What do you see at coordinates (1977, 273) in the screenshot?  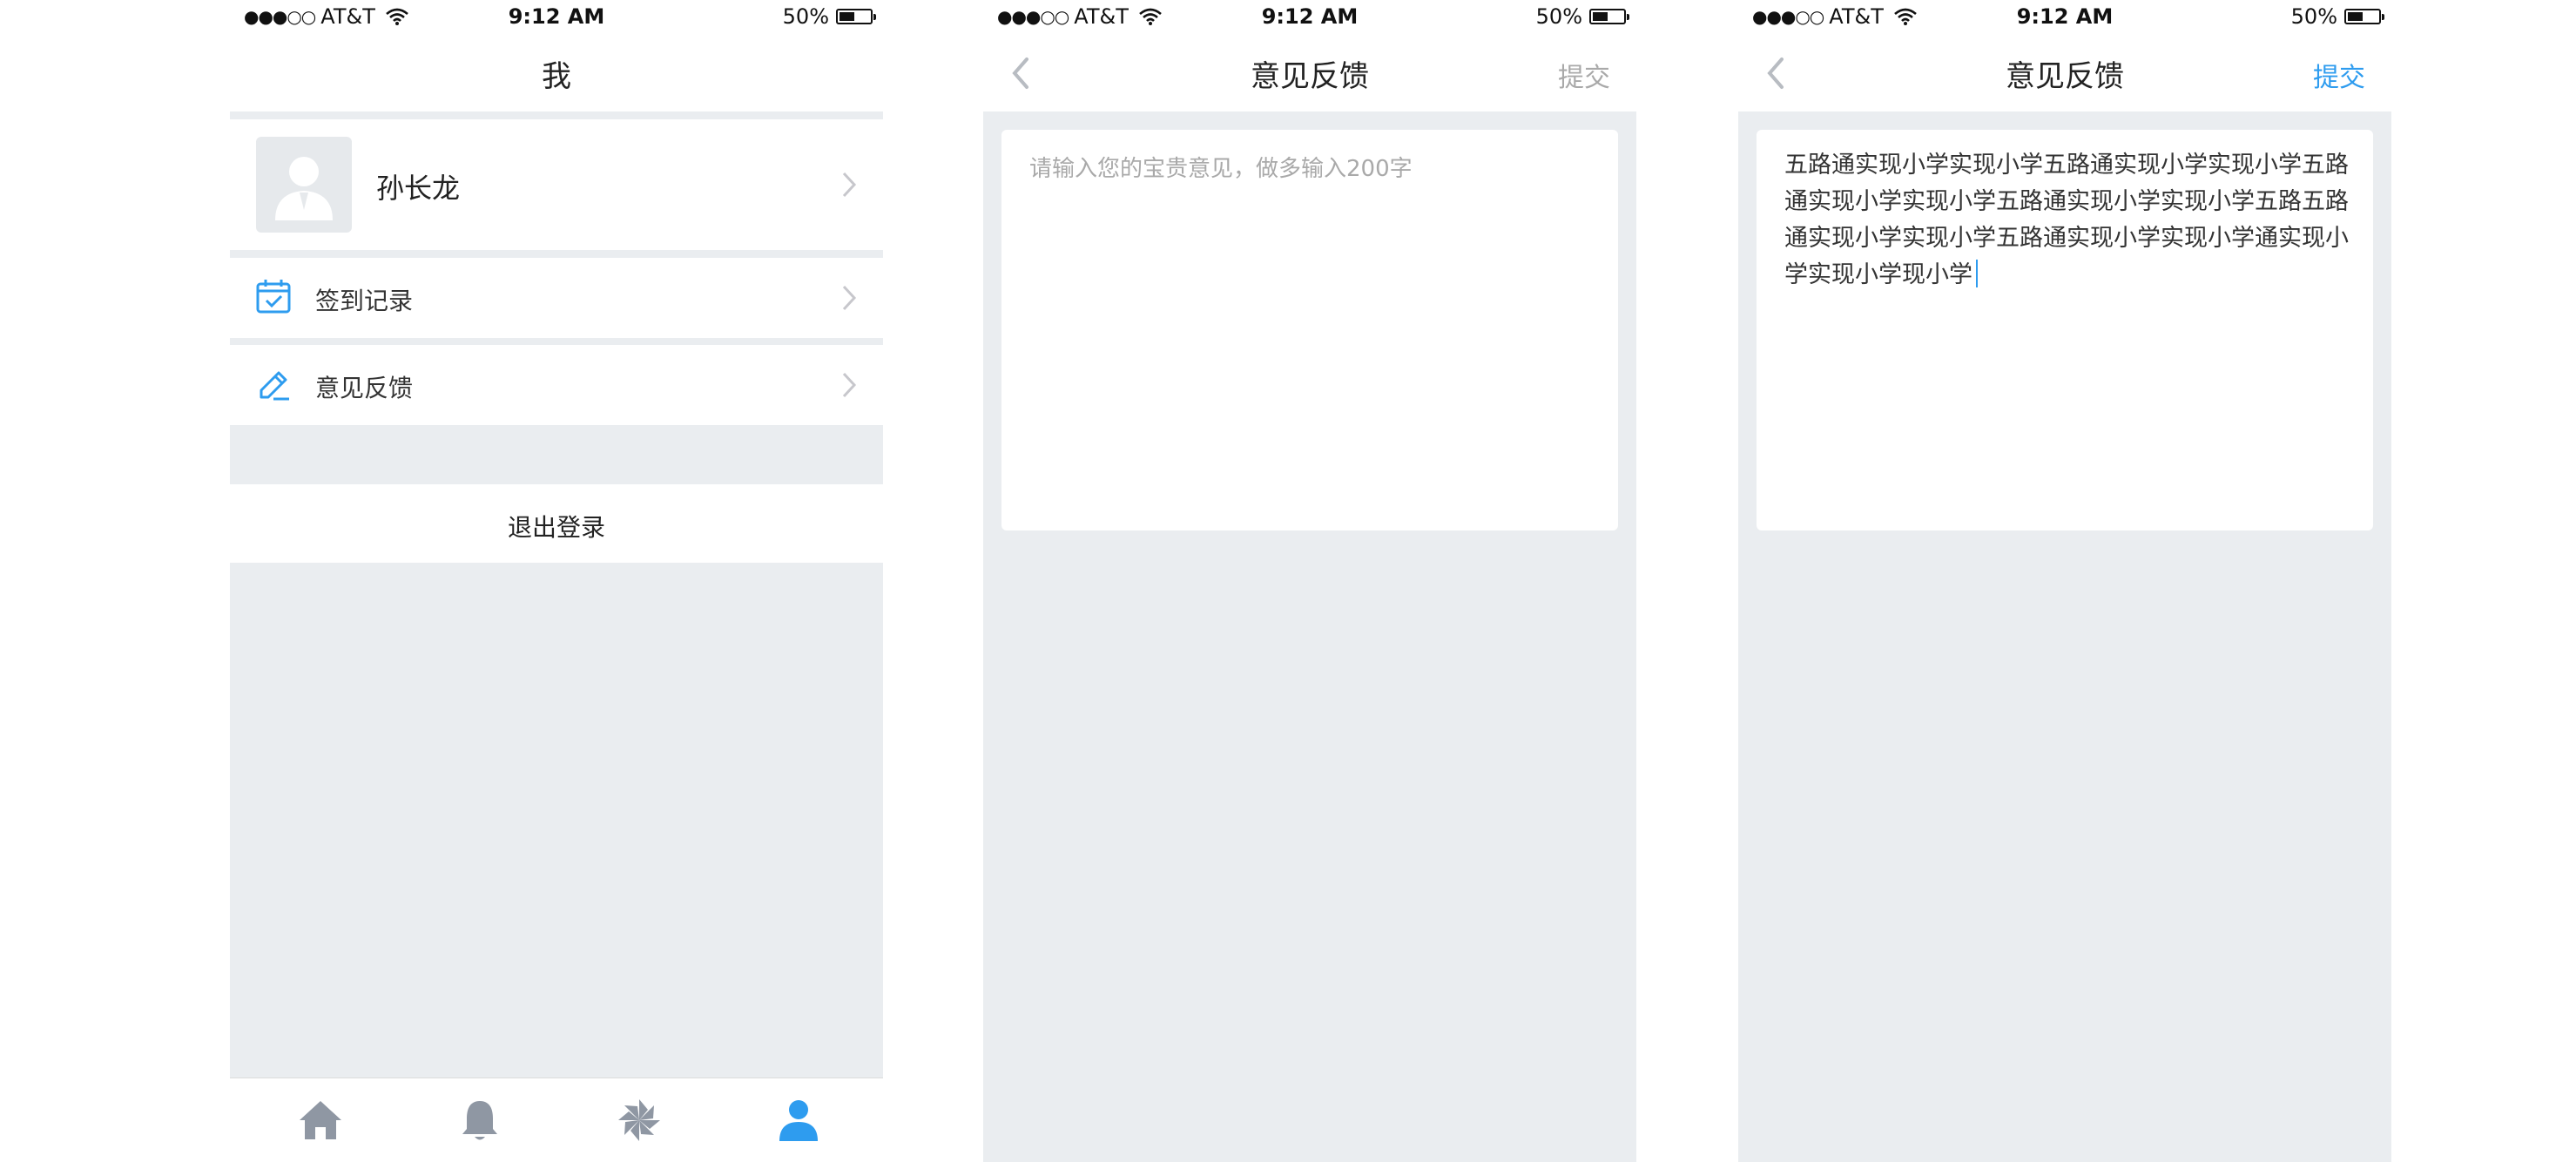 I see `text-caret` at bounding box center [1977, 273].